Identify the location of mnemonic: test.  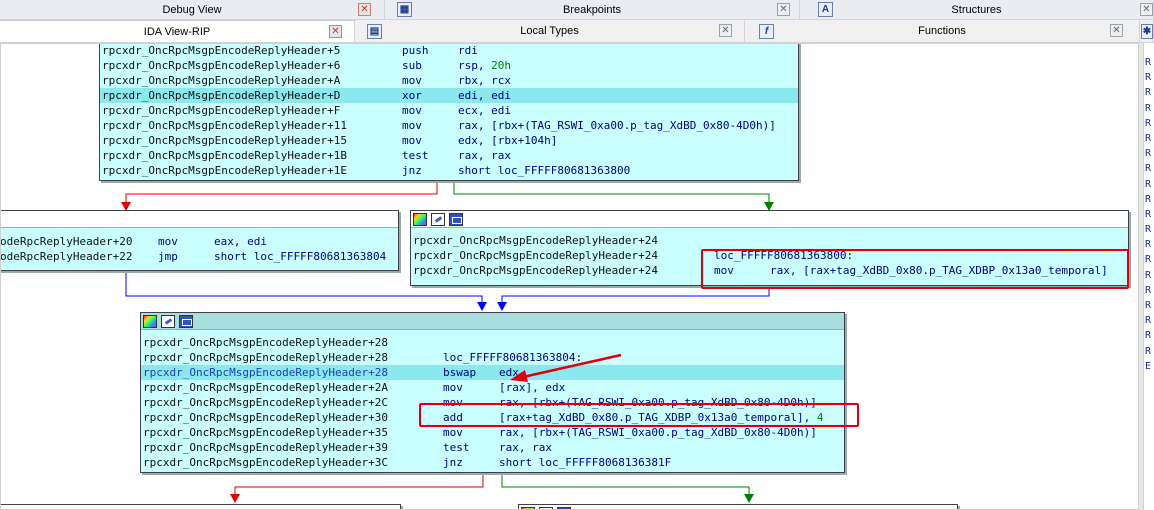
(415, 155).